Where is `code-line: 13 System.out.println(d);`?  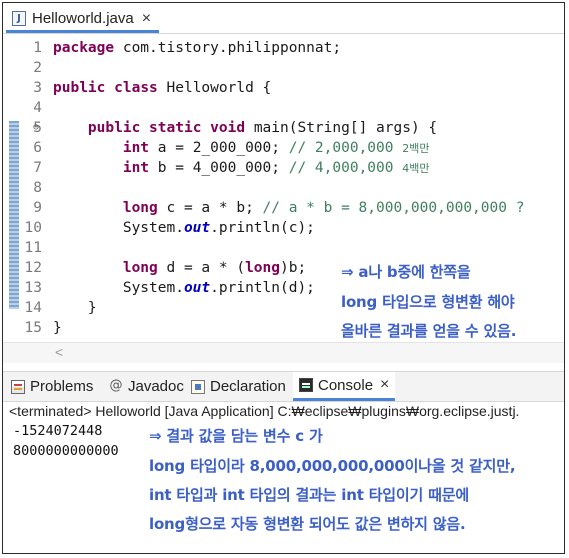 code-line: 13 System.out.println(d); is located at coordinates (283, 288).